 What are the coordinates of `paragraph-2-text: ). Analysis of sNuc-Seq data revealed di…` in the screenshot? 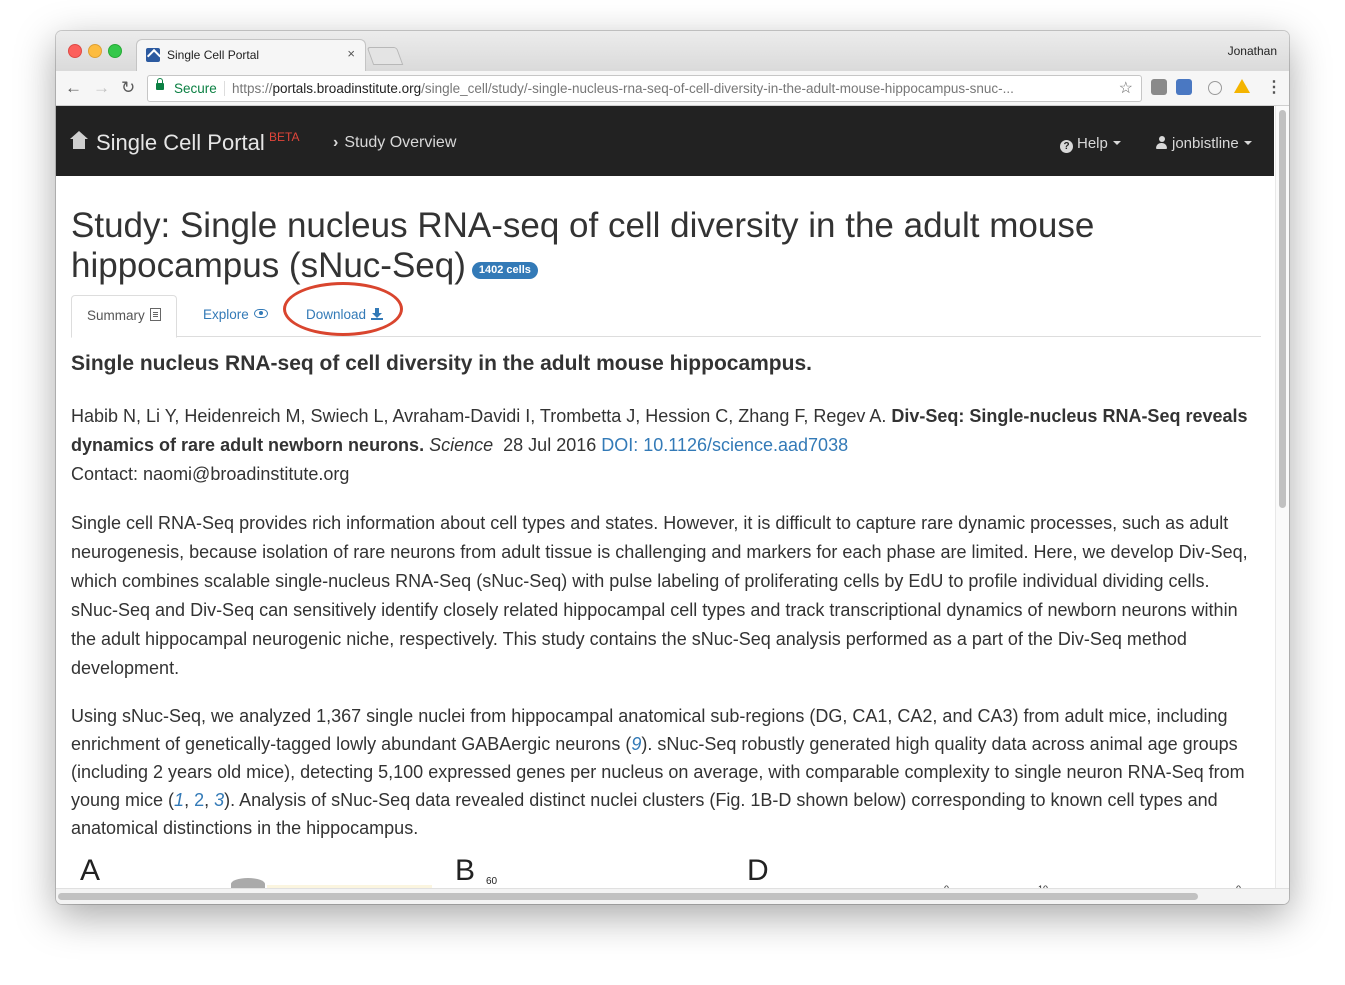 It's located at (644, 814).